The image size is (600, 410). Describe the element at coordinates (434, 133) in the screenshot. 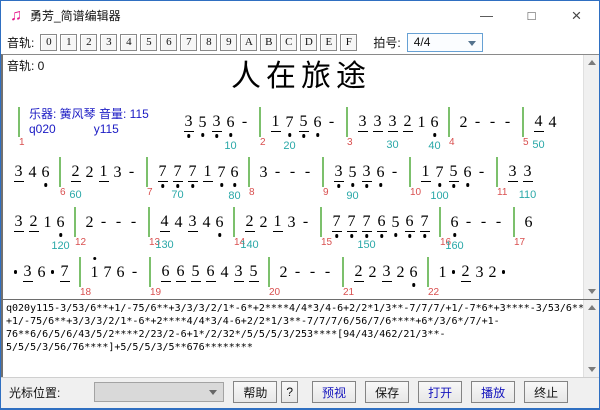

I see `note-6: 6 40` at that location.